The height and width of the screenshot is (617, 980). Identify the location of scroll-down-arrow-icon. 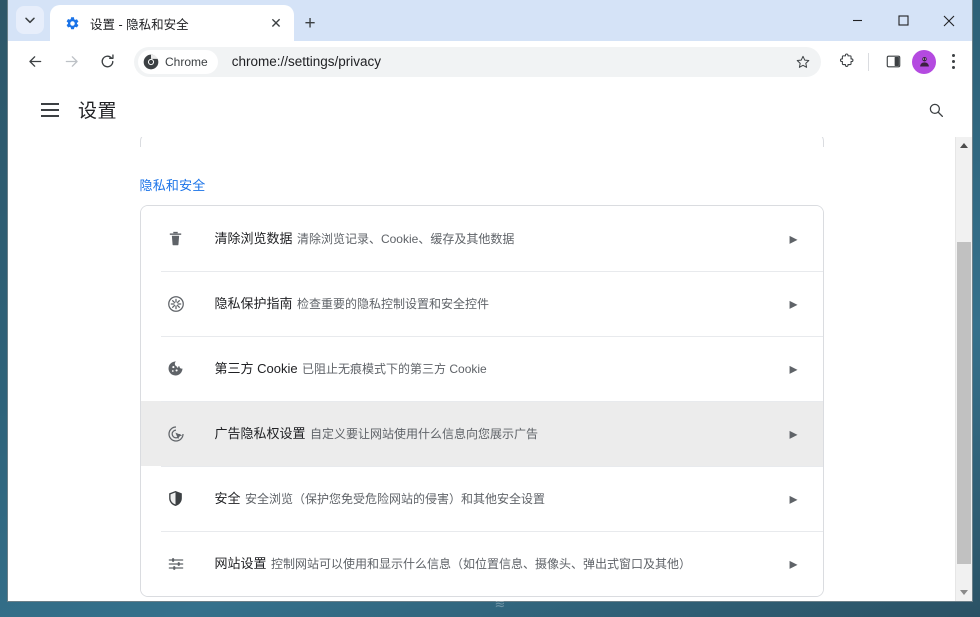
(964, 592).